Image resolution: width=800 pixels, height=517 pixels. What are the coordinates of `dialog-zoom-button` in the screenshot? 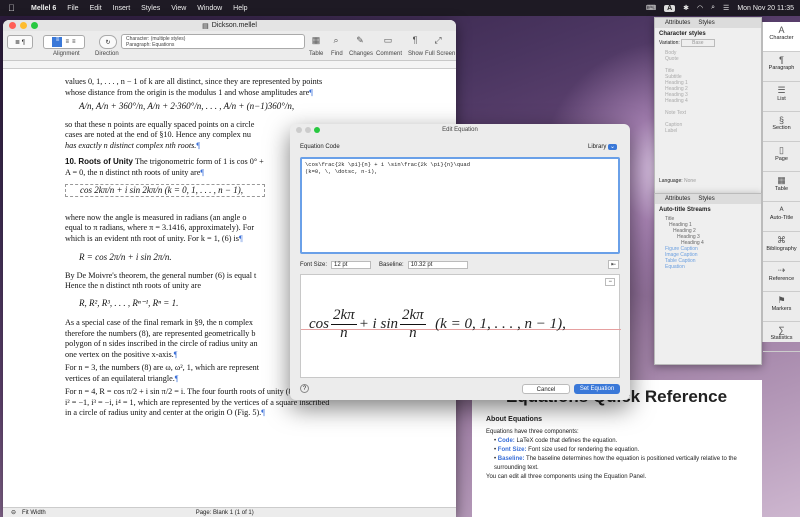 It's located at (317, 130).